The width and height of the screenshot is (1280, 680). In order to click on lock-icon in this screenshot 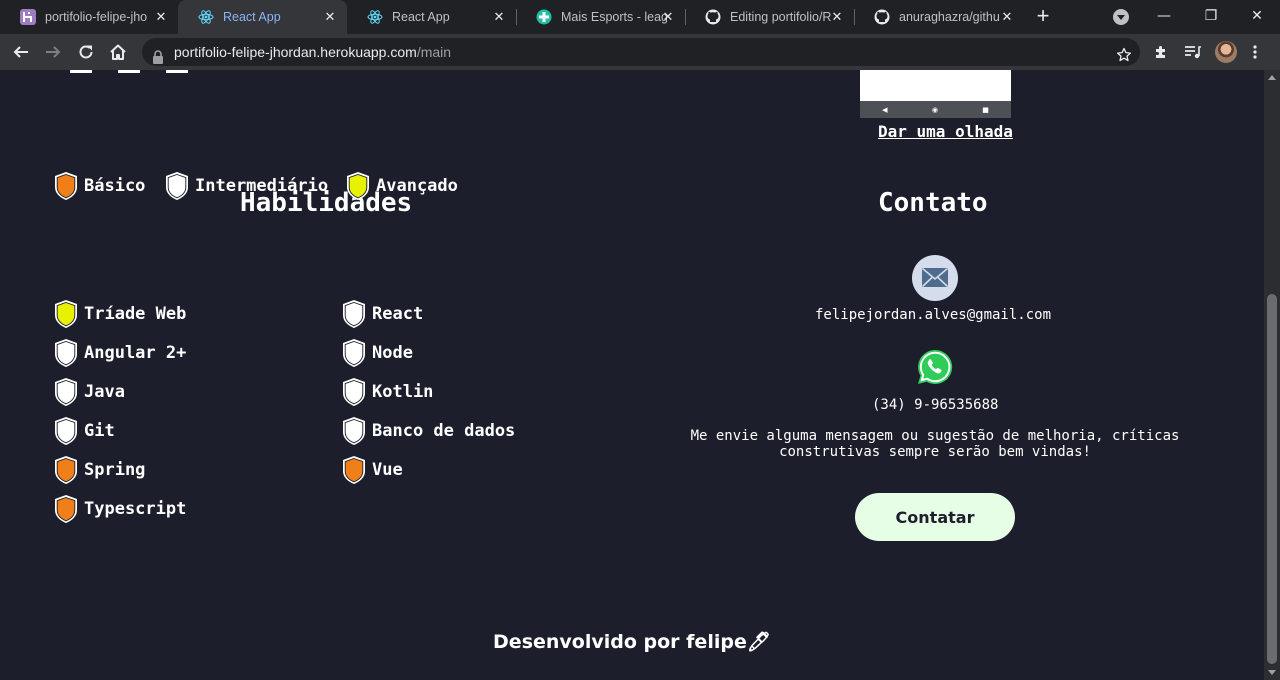, I will do `click(158, 59)`.